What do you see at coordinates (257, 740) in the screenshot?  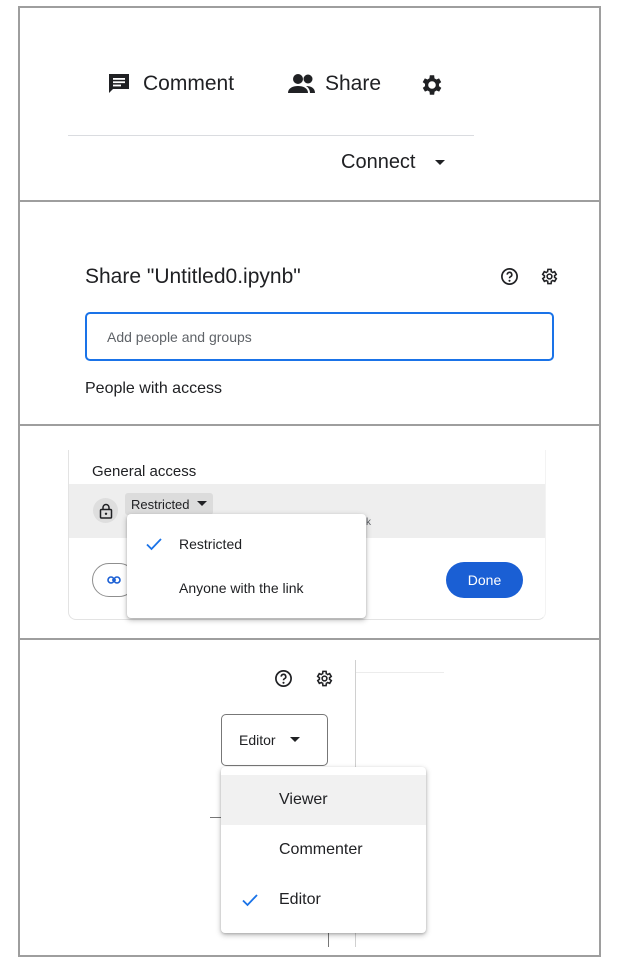 I see `role-selected: Editor` at bounding box center [257, 740].